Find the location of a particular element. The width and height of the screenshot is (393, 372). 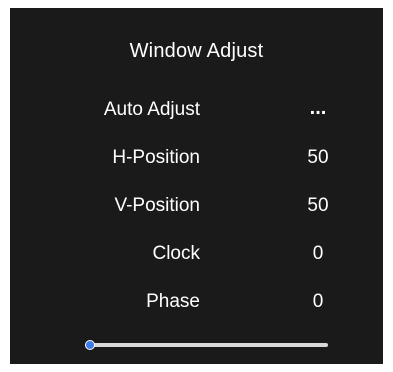

phase-value: 0 is located at coordinates (318, 301).